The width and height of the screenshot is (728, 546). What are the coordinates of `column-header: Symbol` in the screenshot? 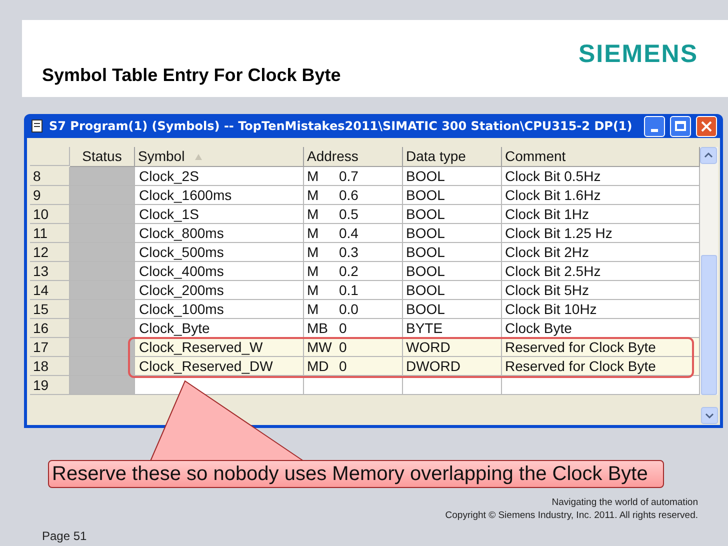 It's located at (219, 157).